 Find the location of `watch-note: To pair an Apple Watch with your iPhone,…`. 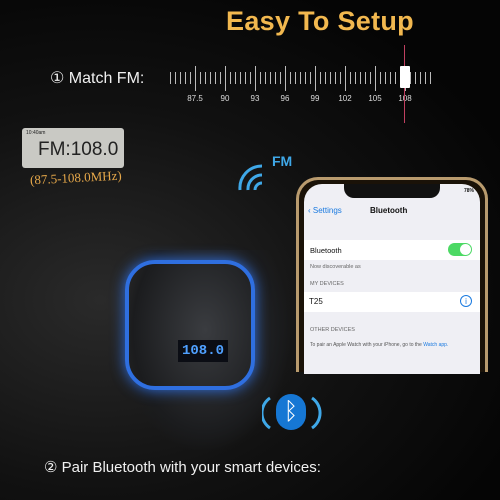

watch-note: To pair an Apple Watch with your iPhone,… is located at coordinates (392, 345).